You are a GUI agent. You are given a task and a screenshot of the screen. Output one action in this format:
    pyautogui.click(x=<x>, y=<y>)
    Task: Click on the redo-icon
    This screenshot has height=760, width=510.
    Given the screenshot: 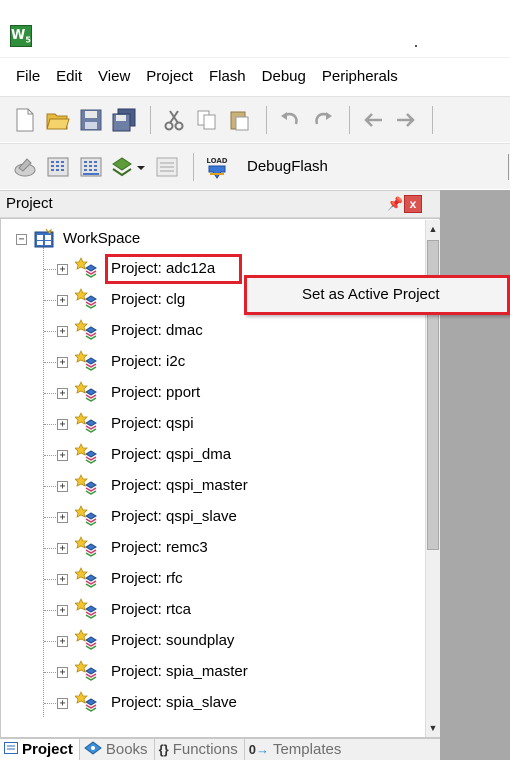 What is the action you would take?
    pyautogui.click(x=323, y=120)
    